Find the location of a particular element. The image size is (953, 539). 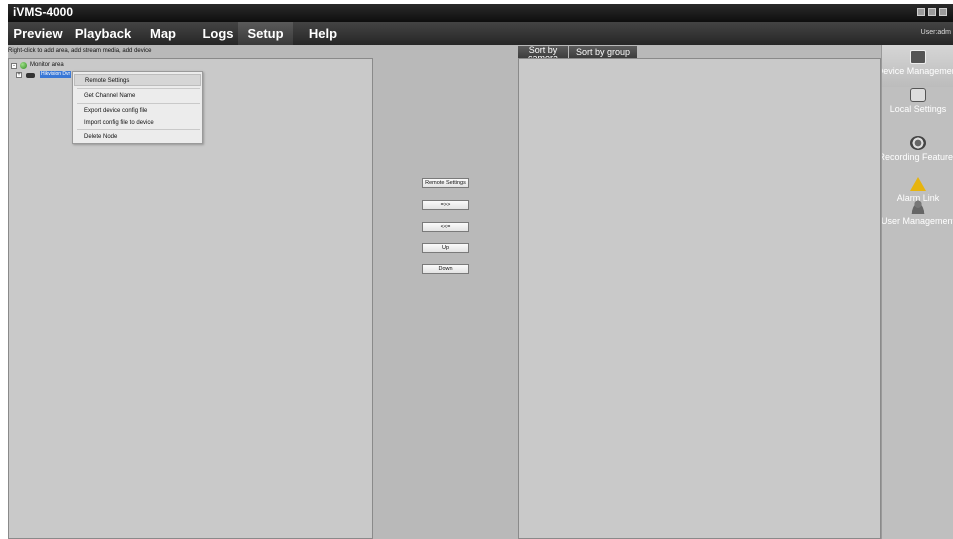

sidebar-label: Local Settings is located at coordinates (918, 109).